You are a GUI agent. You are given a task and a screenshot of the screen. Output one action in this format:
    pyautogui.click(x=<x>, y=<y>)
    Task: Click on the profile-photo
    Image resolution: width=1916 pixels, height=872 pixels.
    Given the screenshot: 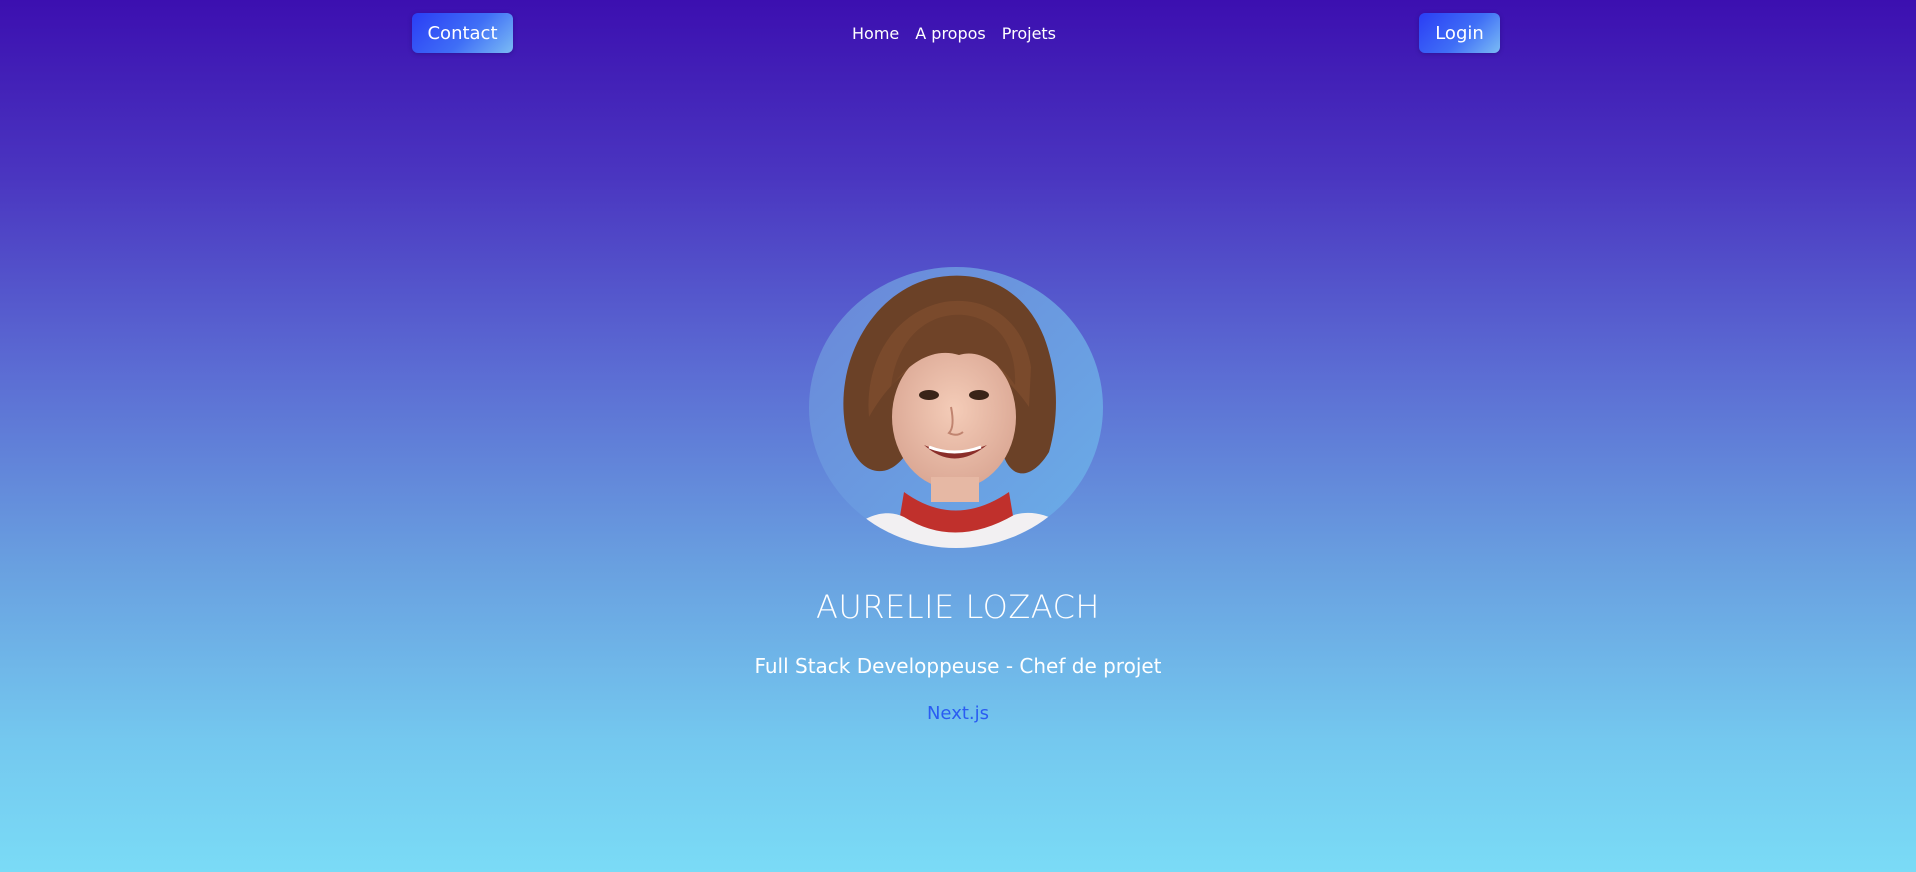 What is the action you would take?
    pyautogui.click(x=956, y=407)
    